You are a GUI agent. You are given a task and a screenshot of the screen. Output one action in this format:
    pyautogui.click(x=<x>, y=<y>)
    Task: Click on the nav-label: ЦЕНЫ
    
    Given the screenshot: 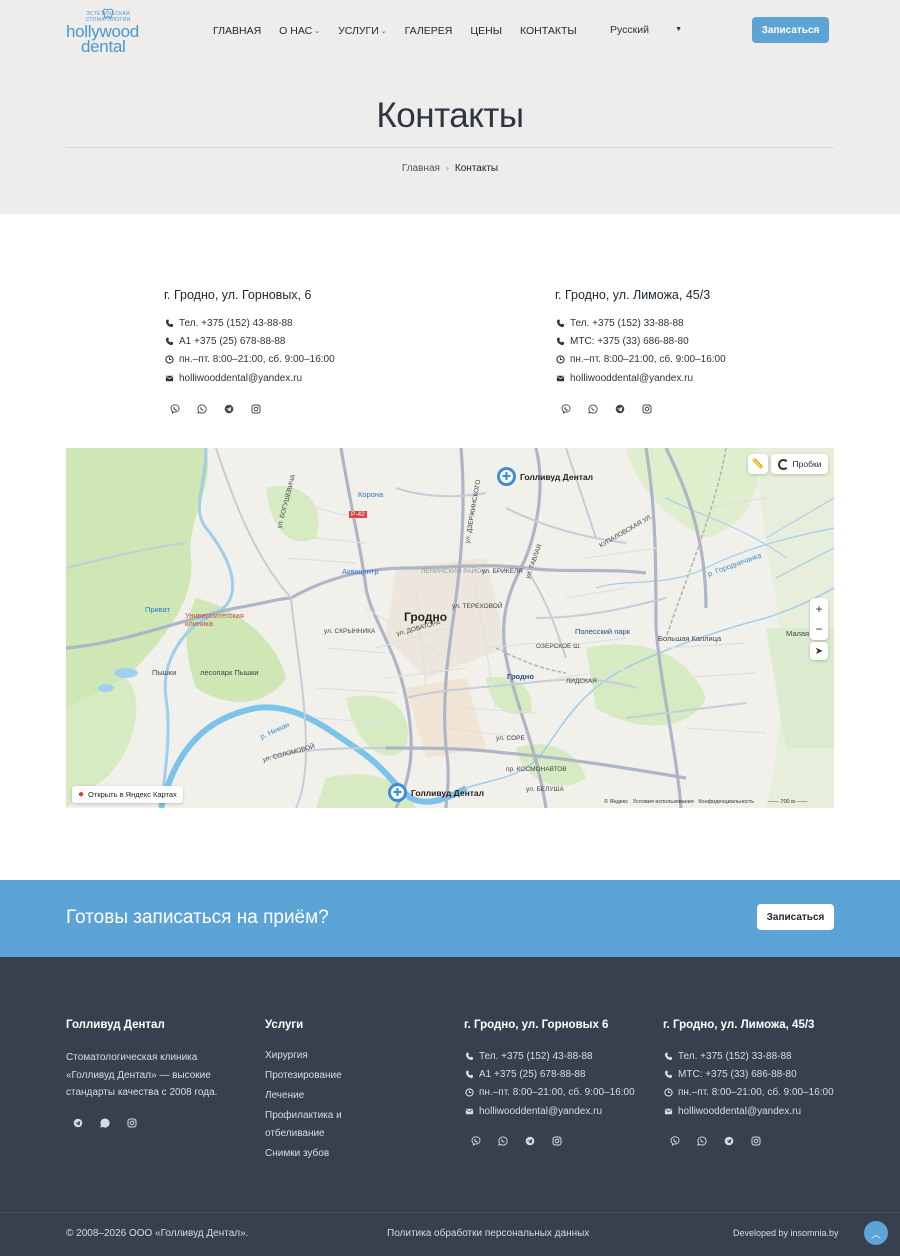 What is the action you would take?
    pyautogui.click(x=486, y=31)
    